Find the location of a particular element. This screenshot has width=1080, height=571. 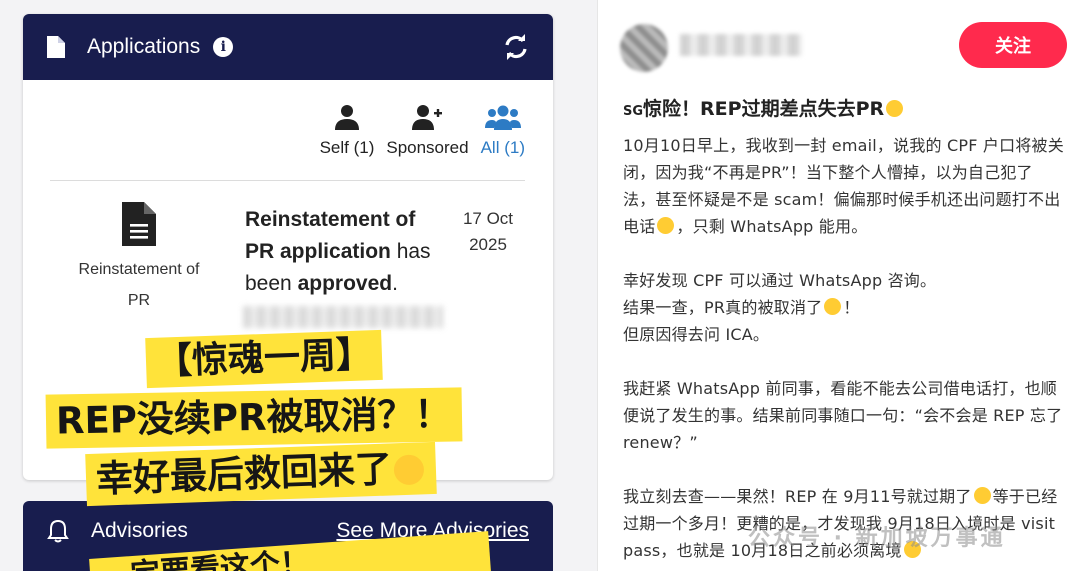

post-p2-line2-tail: ！ is located at coordinates (851, 307).